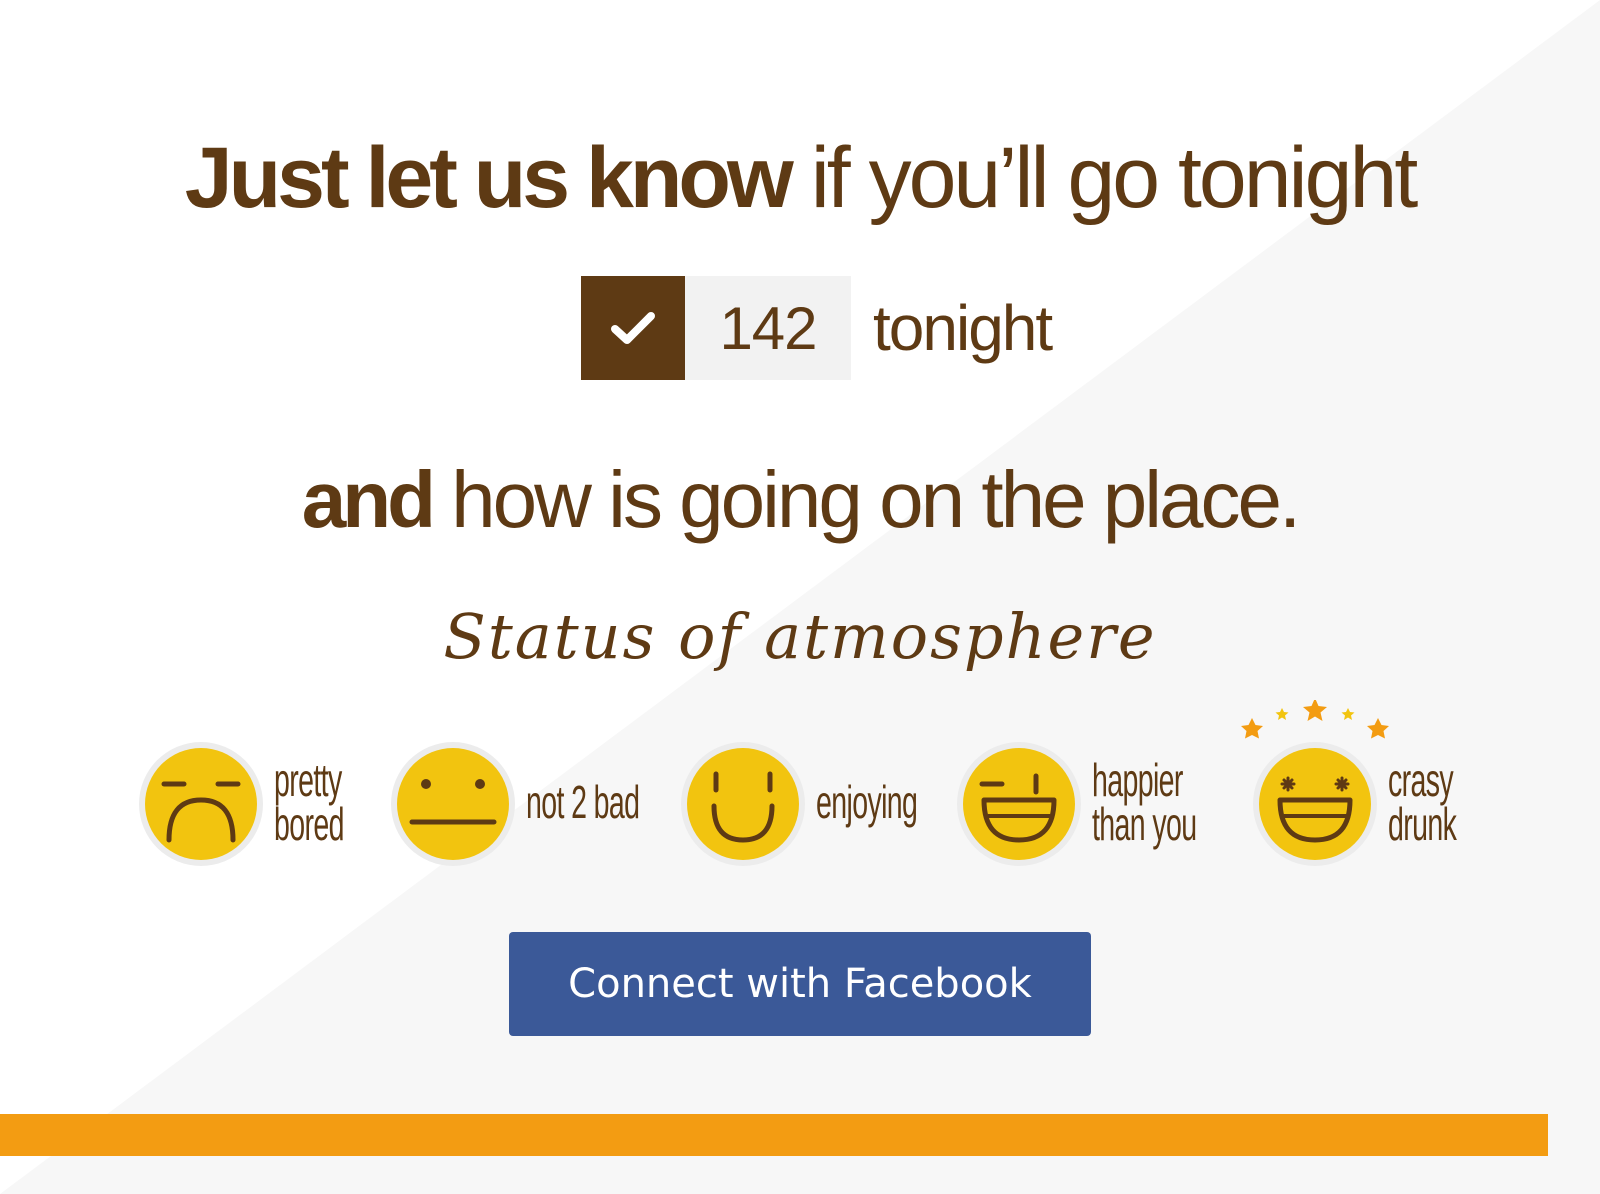 This screenshot has width=1600, height=1194. I want to click on mood-label: crasy drunk, so click(1422, 802).